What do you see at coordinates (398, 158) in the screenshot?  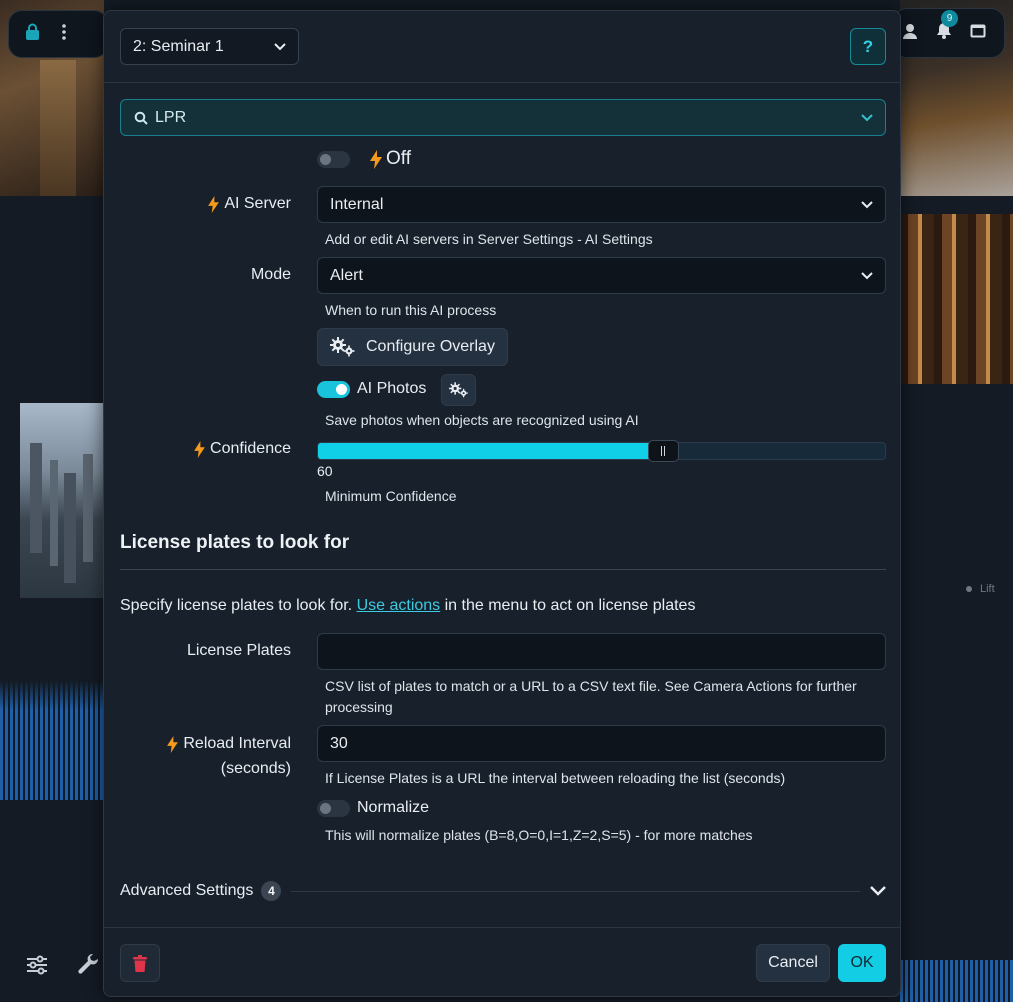 I see `lpr-enable-label: Off` at bounding box center [398, 158].